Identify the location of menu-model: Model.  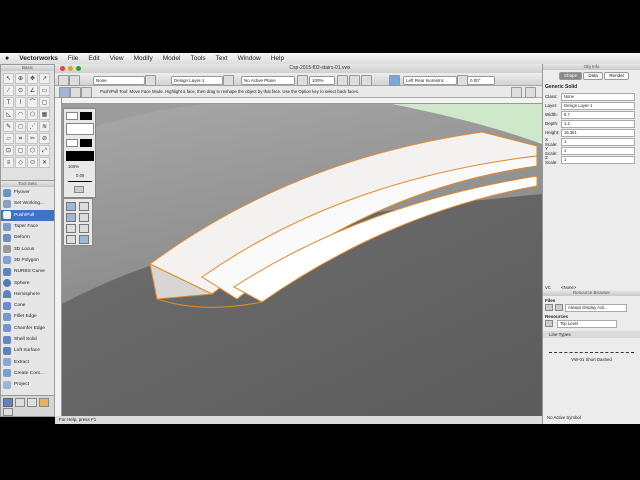
(172, 58).